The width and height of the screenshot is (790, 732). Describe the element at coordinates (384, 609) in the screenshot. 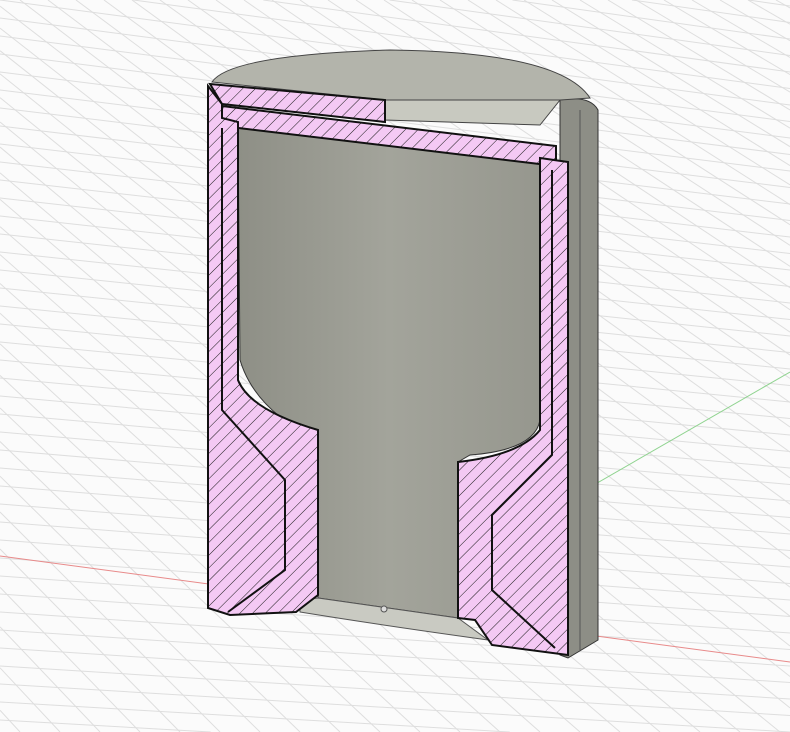

I see `origin-marker` at that location.